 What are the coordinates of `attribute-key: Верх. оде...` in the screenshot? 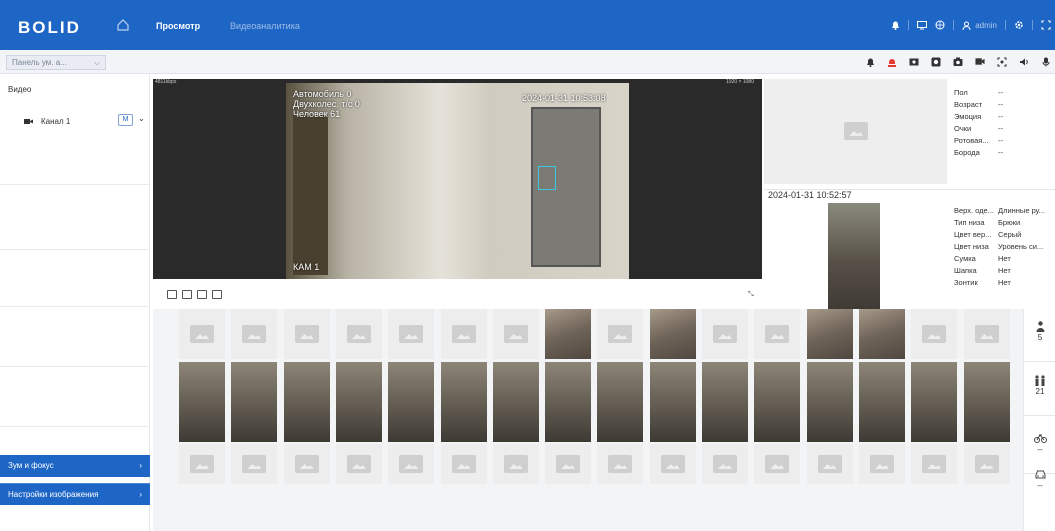 It's located at (974, 210).